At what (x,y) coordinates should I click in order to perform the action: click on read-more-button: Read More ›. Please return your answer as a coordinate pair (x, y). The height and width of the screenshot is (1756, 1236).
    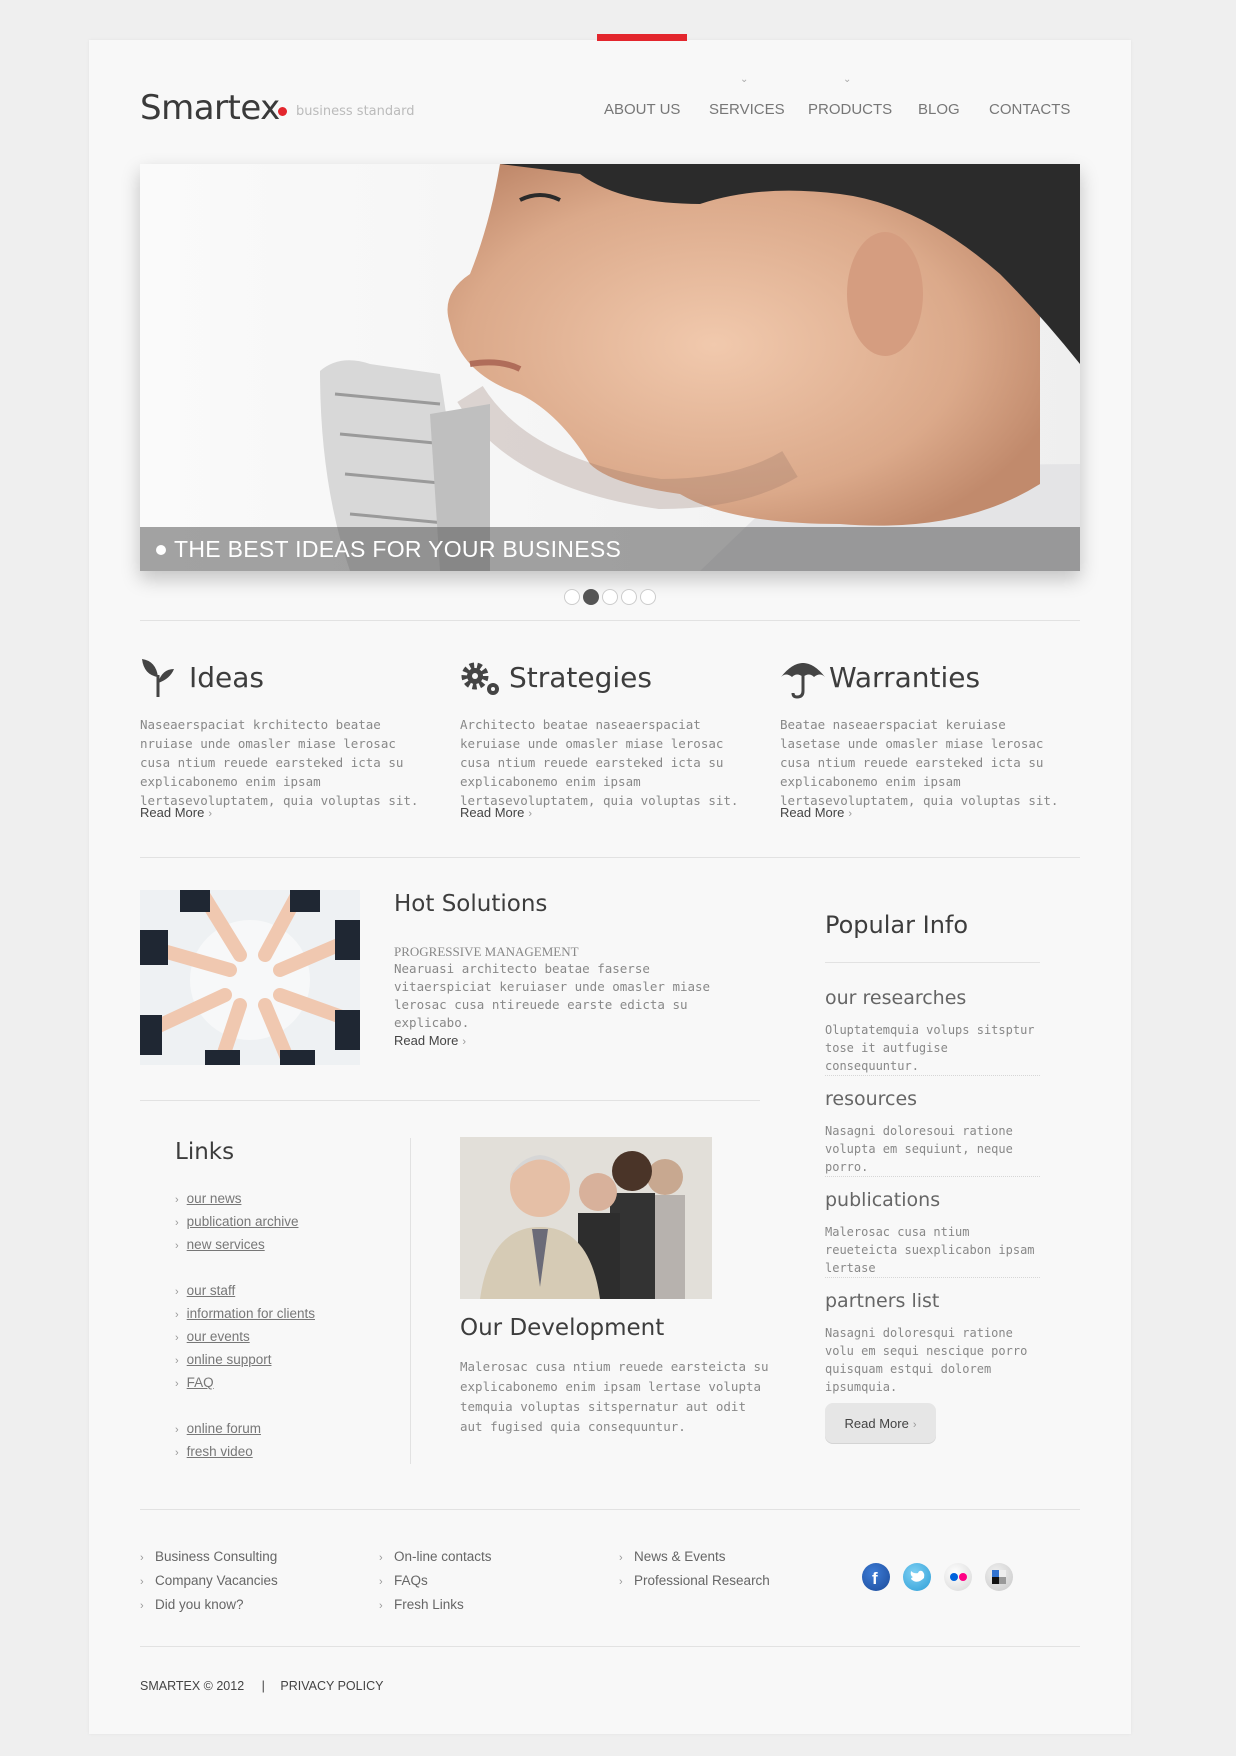
    Looking at the image, I should click on (880, 1423).